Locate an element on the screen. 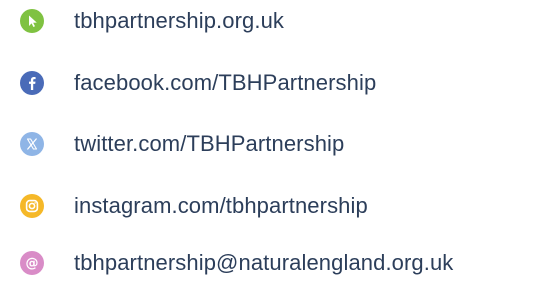  email-link: tbhpartnership@naturalengland.org.uk is located at coordinates (263, 263).